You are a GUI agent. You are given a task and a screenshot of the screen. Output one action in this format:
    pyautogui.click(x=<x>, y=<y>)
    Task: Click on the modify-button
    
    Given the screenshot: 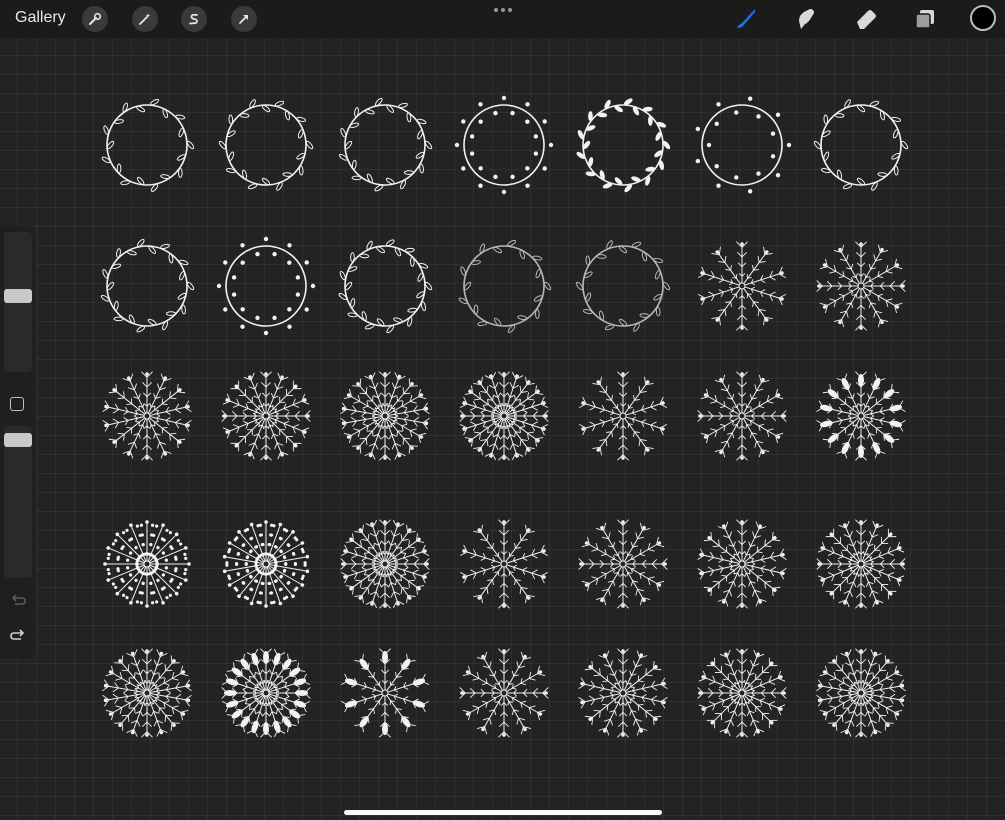 What is the action you would take?
    pyautogui.click(x=17, y=404)
    